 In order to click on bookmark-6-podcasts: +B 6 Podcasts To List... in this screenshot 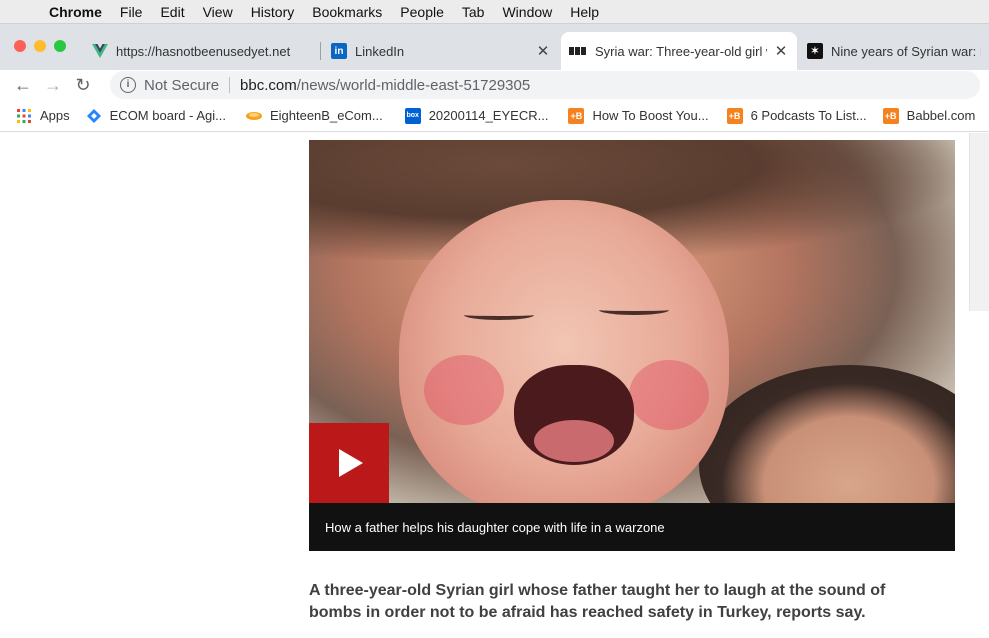, I will do `click(796, 115)`.